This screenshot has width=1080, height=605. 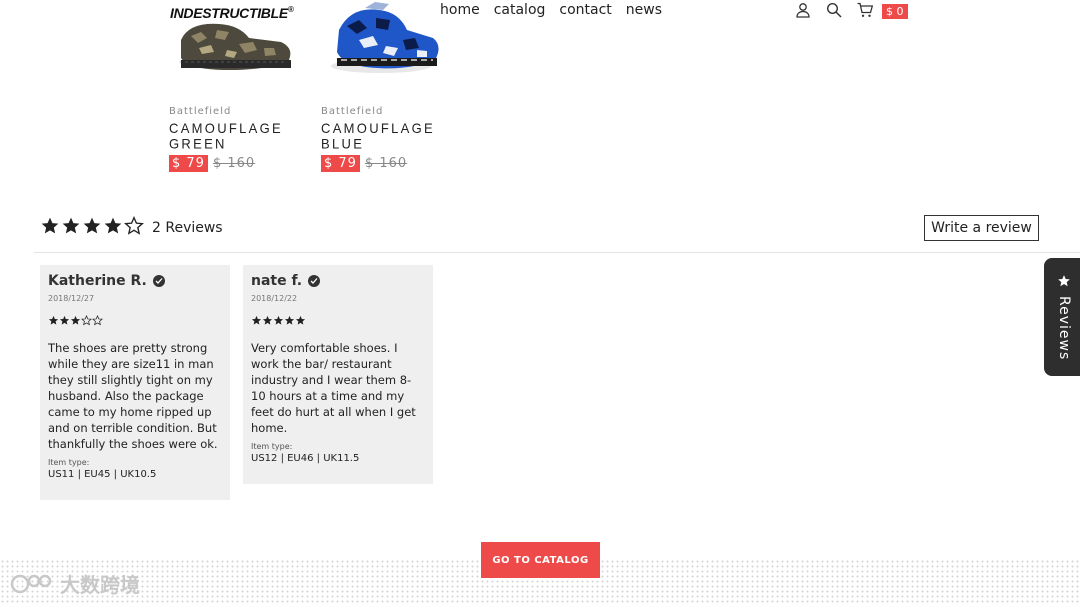 I want to click on go-to-catalog-button: GO TO CATALOG, so click(x=540, y=560).